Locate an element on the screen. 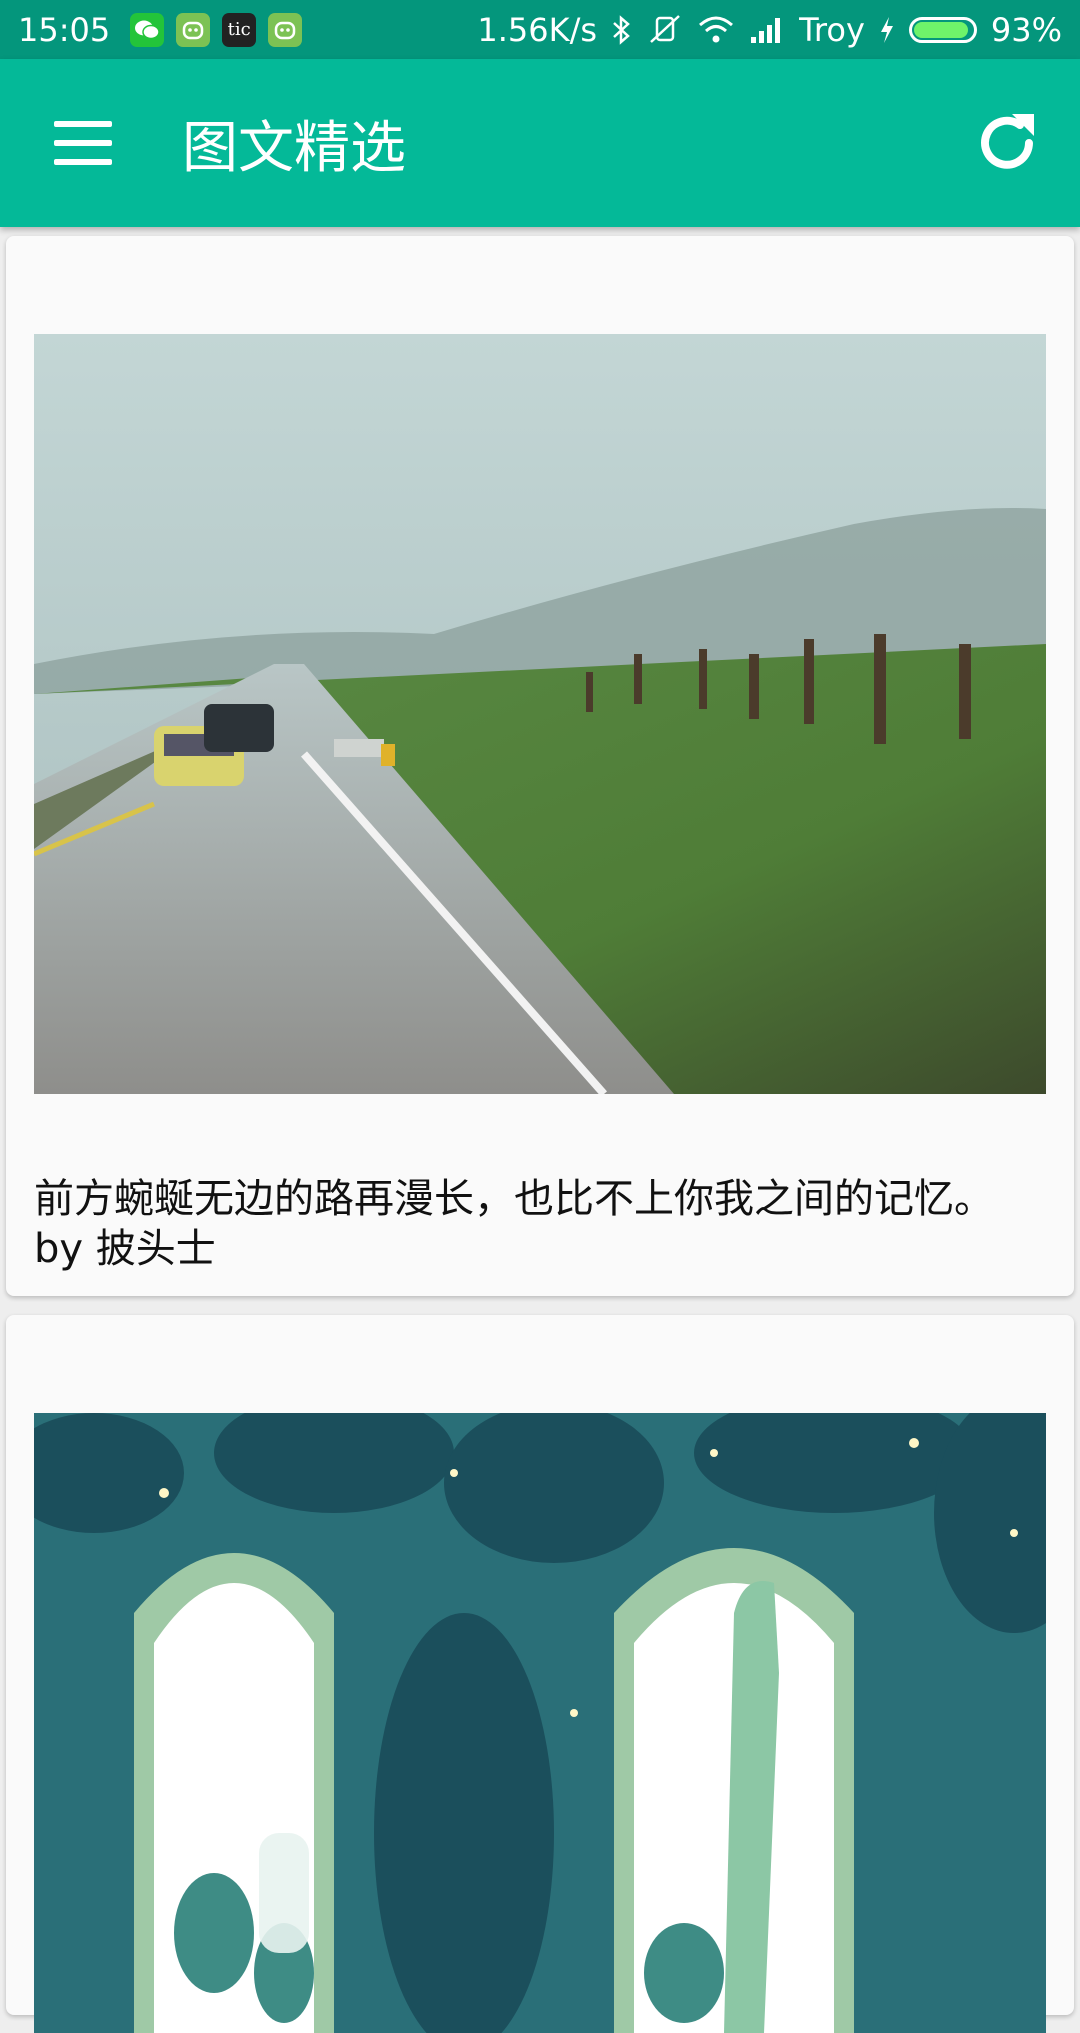  card-caption: 前方蜿蜒无边的路再漫长，也比不上你我之间的记忆。 by 披头士 is located at coordinates (514, 1224).